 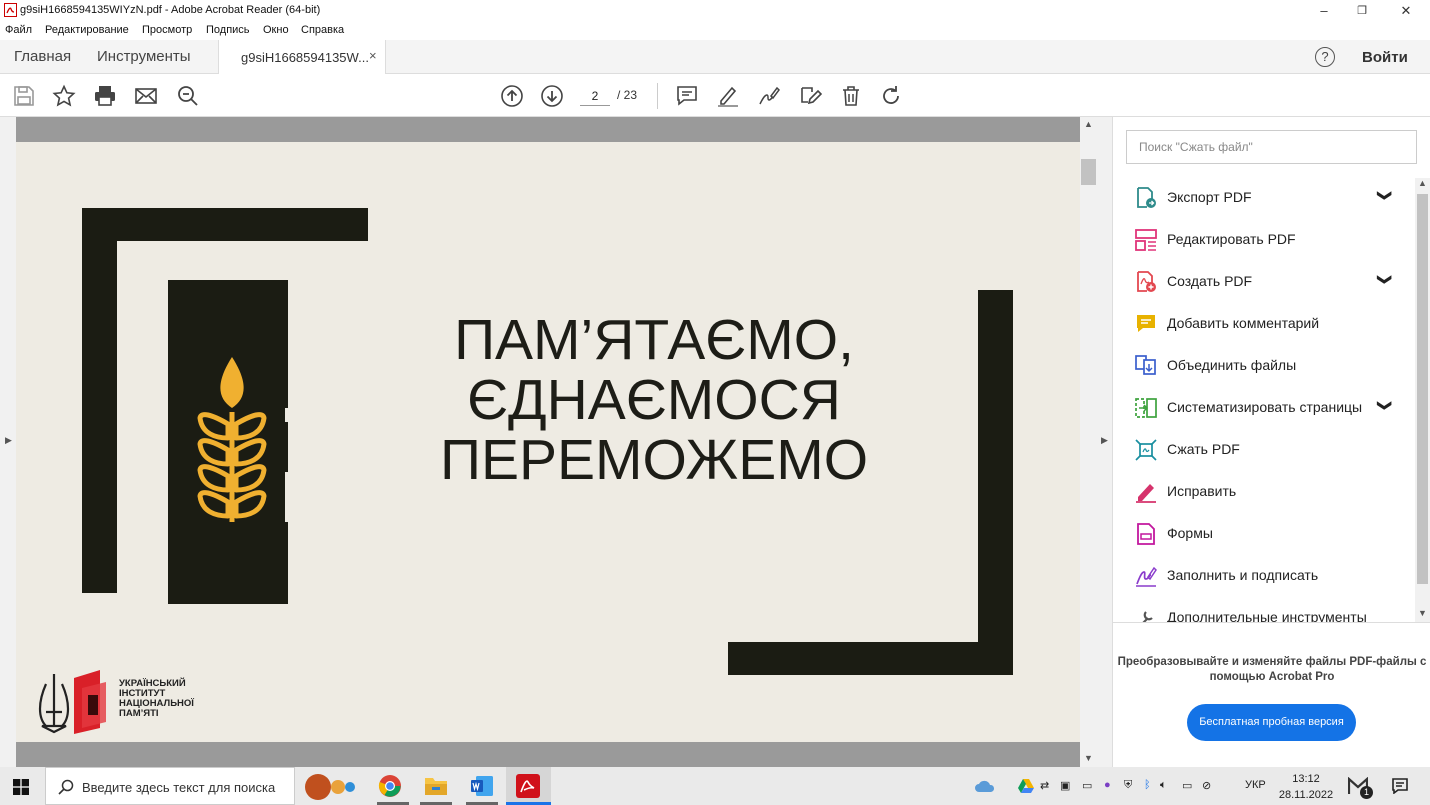 I want to click on tool-label: Исправить, so click(x=1202, y=491).